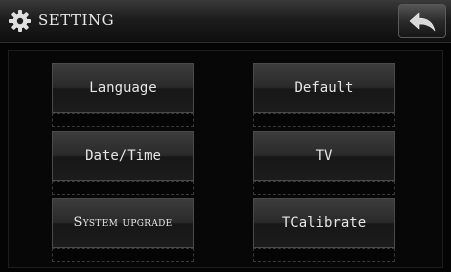  Describe the element at coordinates (123, 156) in the screenshot. I see `date-time-button: Date/Time` at that location.